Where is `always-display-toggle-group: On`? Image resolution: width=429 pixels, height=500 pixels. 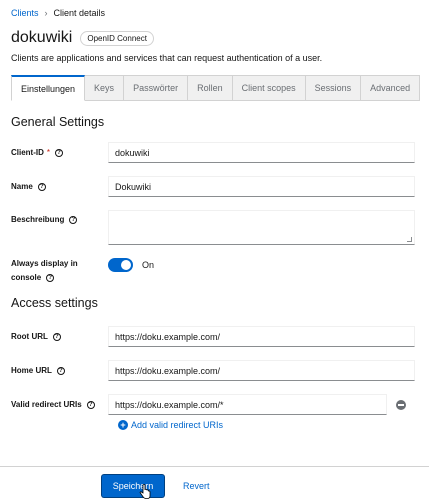
always-display-toggle-group: On is located at coordinates (131, 264).